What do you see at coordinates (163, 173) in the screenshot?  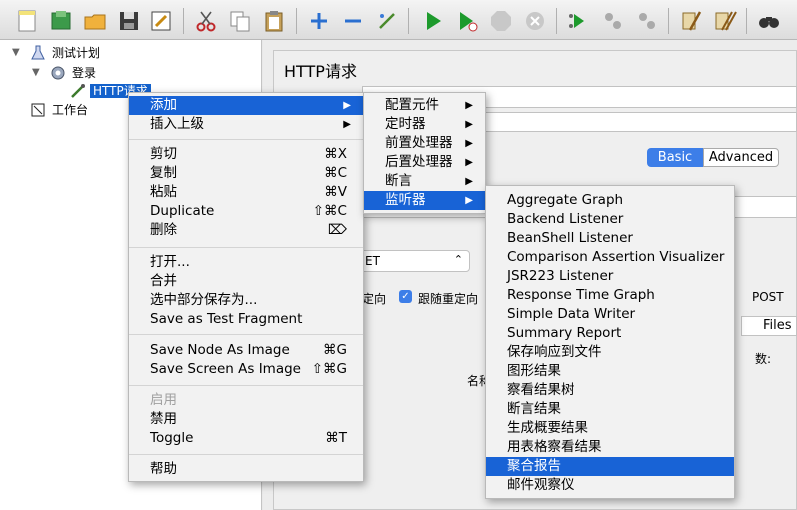 I see `menu-item-label: 复制` at bounding box center [163, 173].